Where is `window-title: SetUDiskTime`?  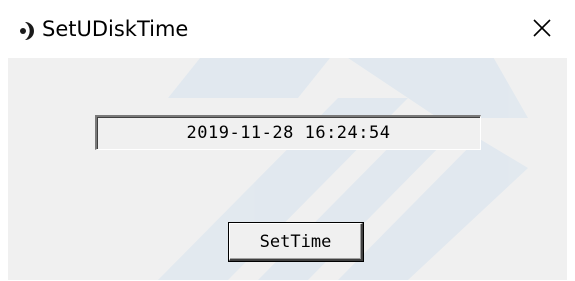
window-title: SetUDiskTime is located at coordinates (115, 29).